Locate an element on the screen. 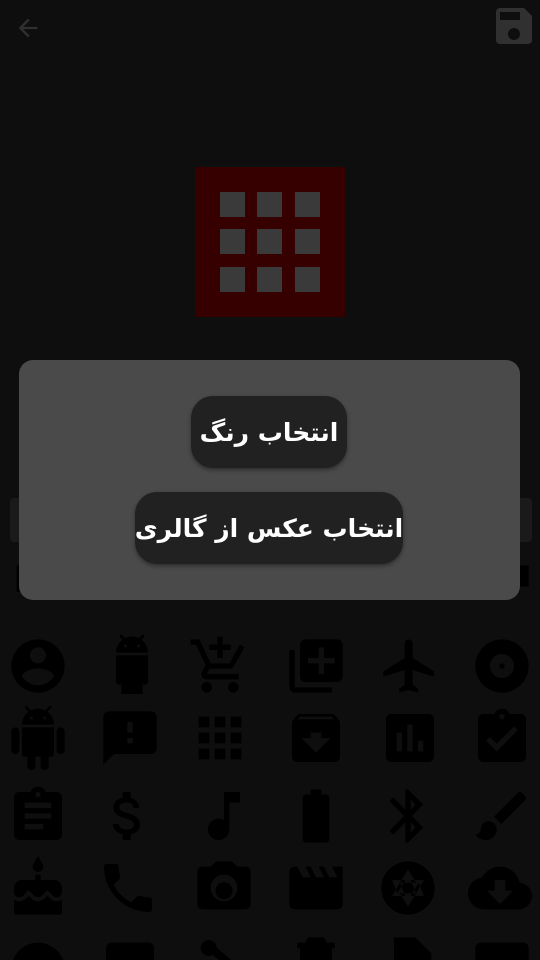 Image resolution: width=540 pixels, height=960 pixels. choose-color-button: انتخاب رنگ is located at coordinates (269, 432).